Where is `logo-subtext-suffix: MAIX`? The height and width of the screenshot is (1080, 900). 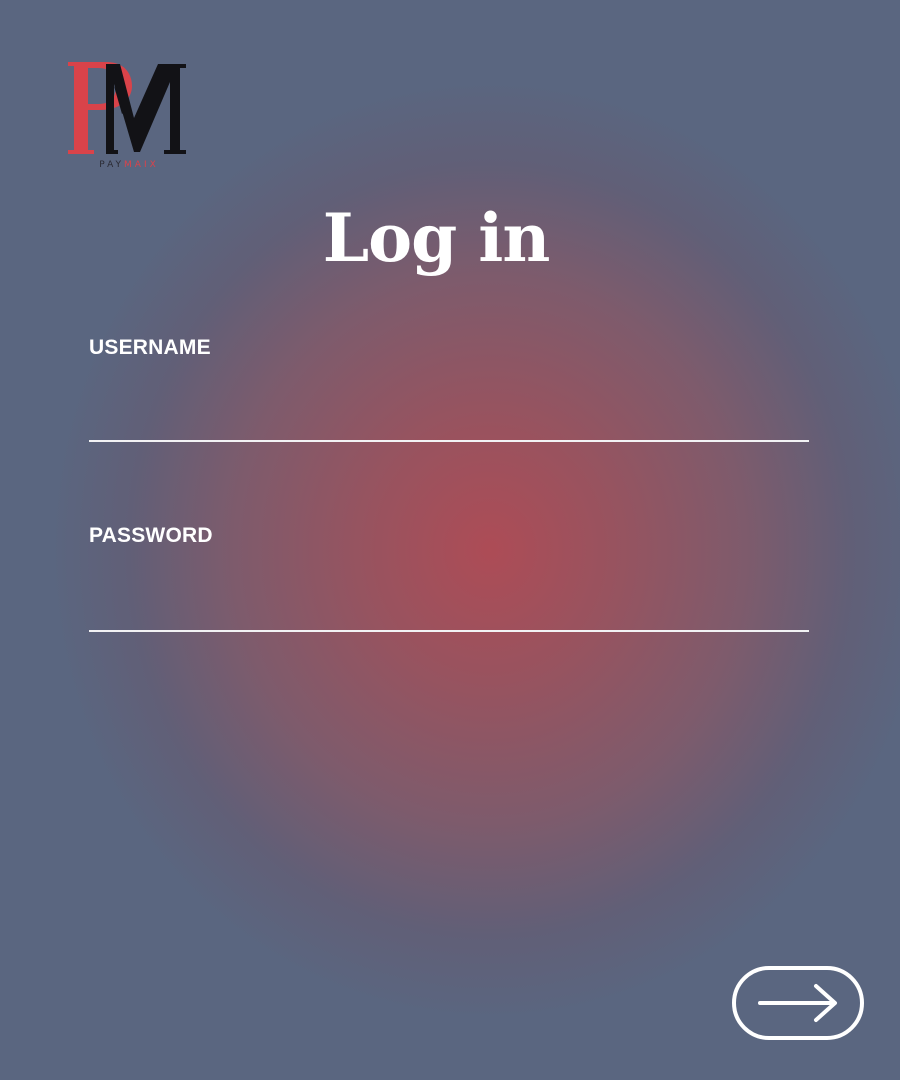 logo-subtext-suffix: MAIX is located at coordinates (141, 165).